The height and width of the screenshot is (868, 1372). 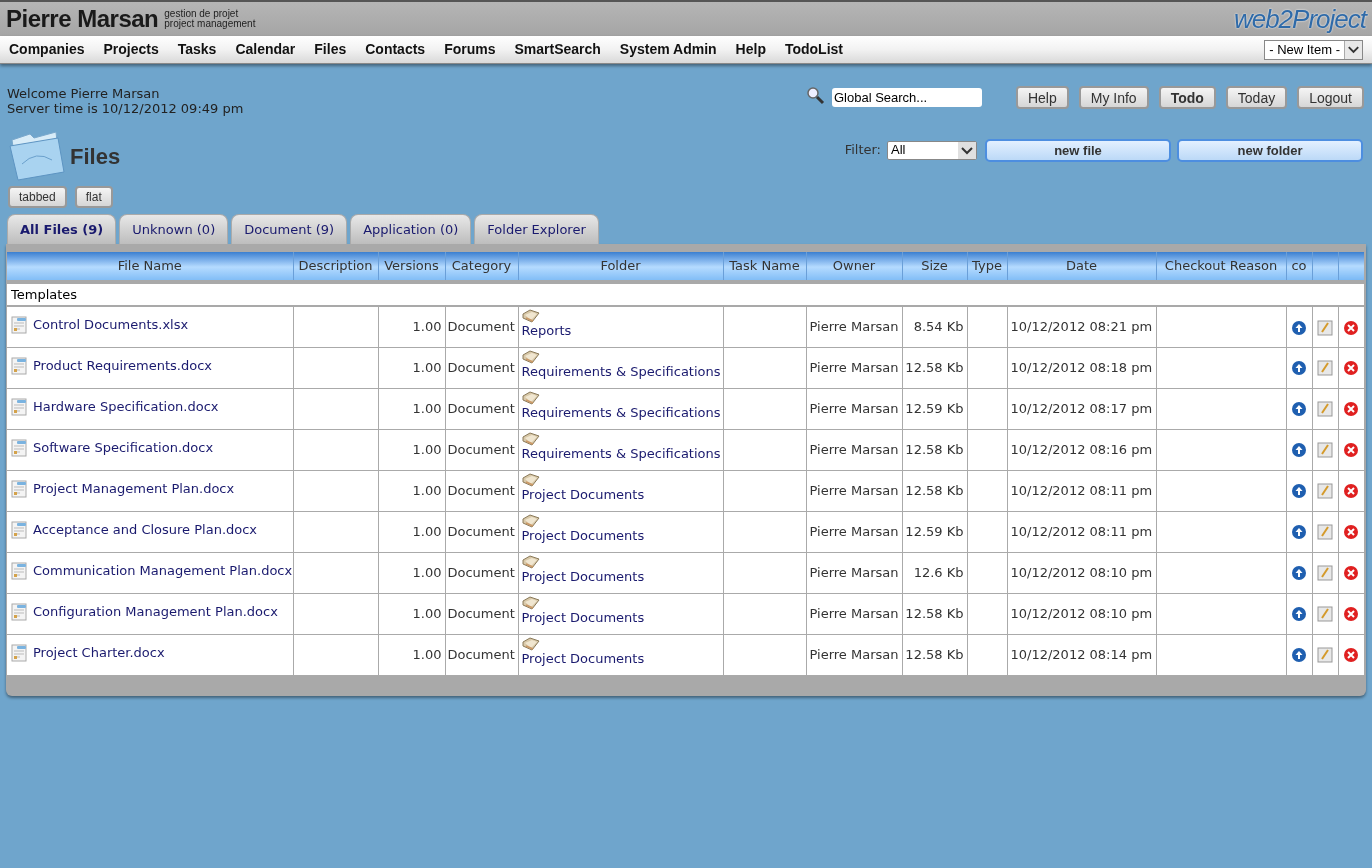 What do you see at coordinates (1113, 97) in the screenshot?
I see `header-button: My Info` at bounding box center [1113, 97].